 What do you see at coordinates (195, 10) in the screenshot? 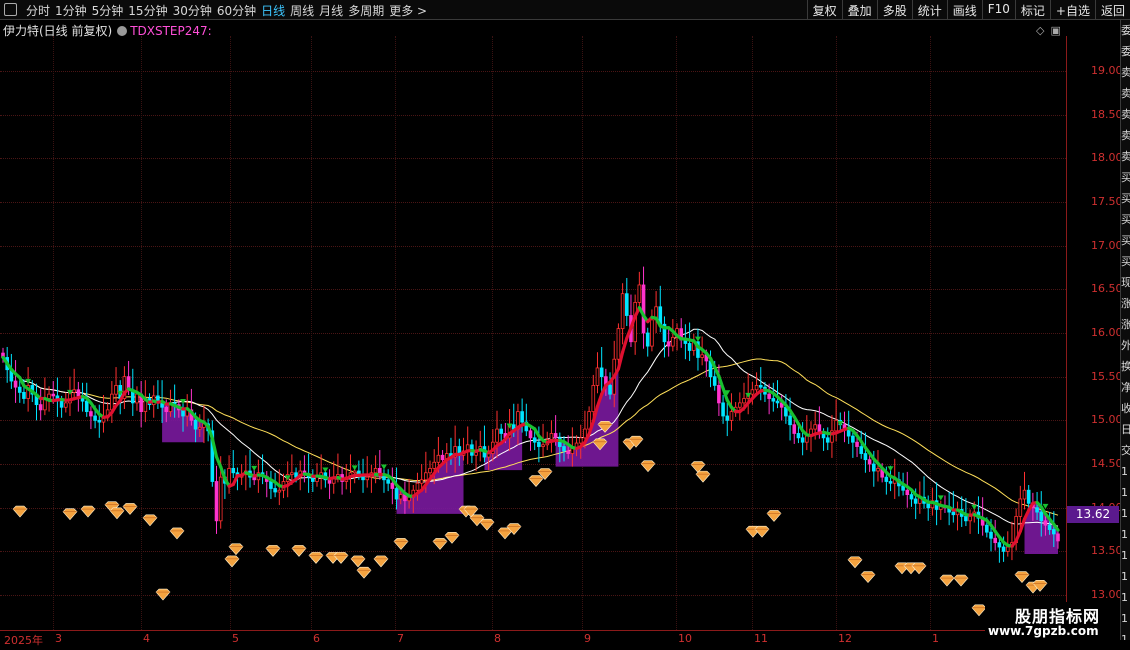
I see `period-tab: 30分钟` at bounding box center [195, 10].